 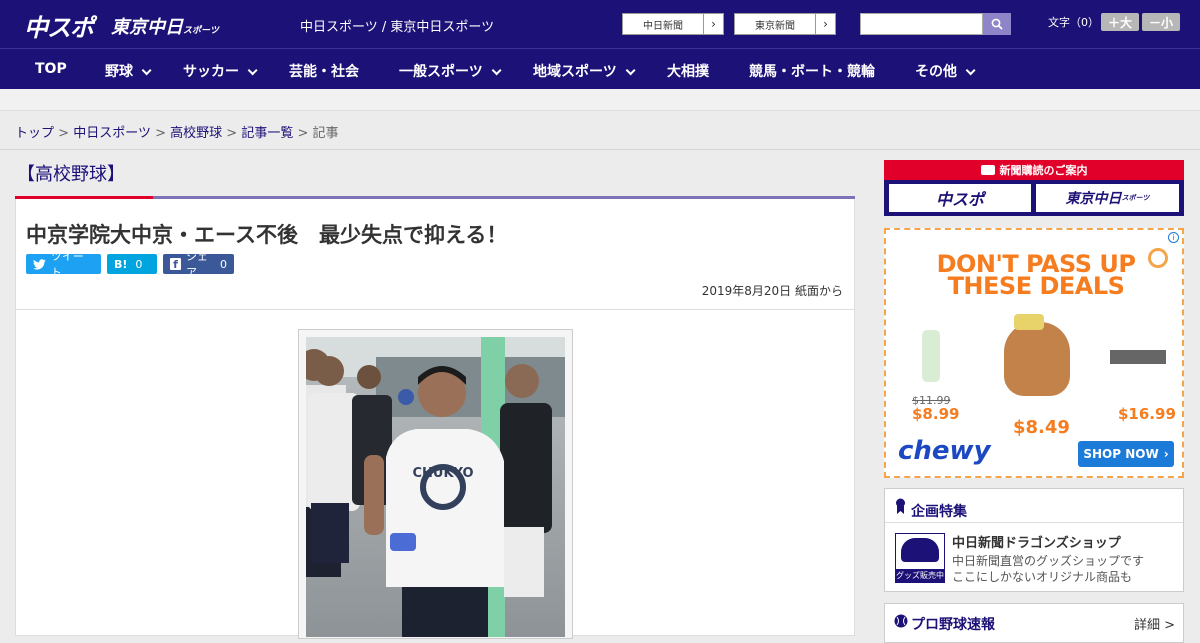 I want to click on section-accent-bar, so click(x=84, y=197).